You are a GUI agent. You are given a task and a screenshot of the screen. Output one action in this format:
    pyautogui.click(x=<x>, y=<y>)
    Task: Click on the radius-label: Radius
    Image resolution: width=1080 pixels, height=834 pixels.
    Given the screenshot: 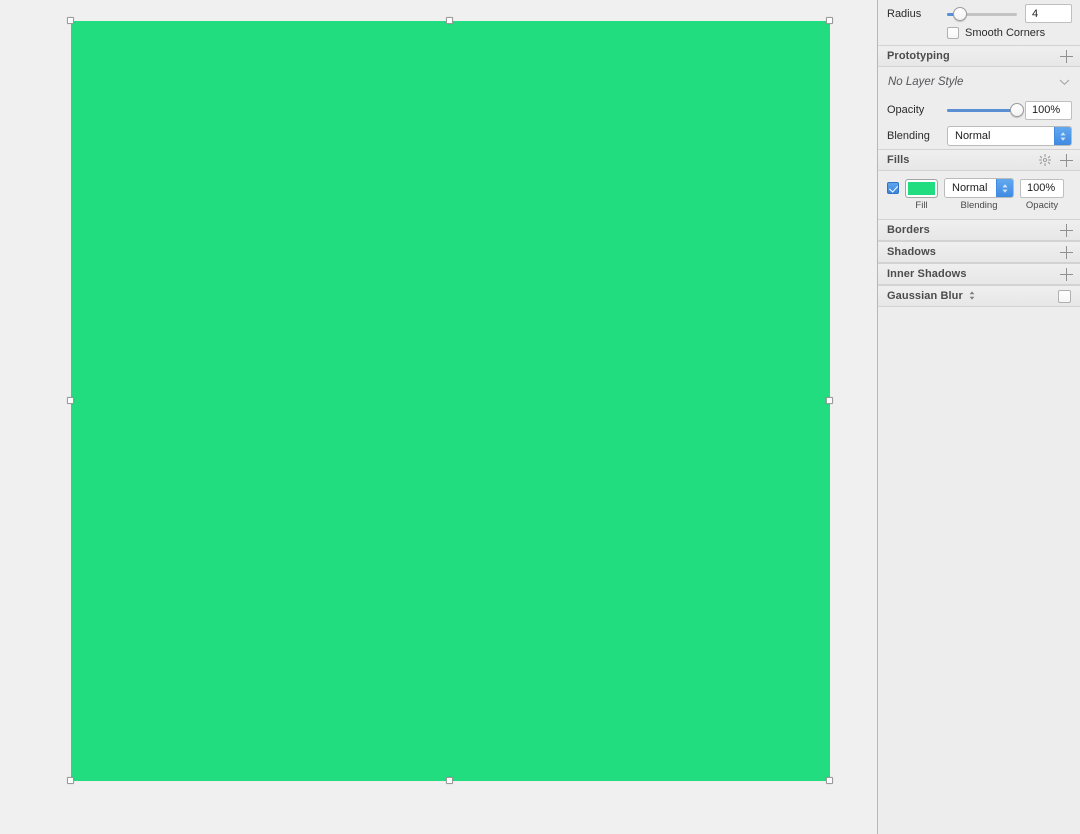 What is the action you would take?
    pyautogui.click(x=904, y=13)
    